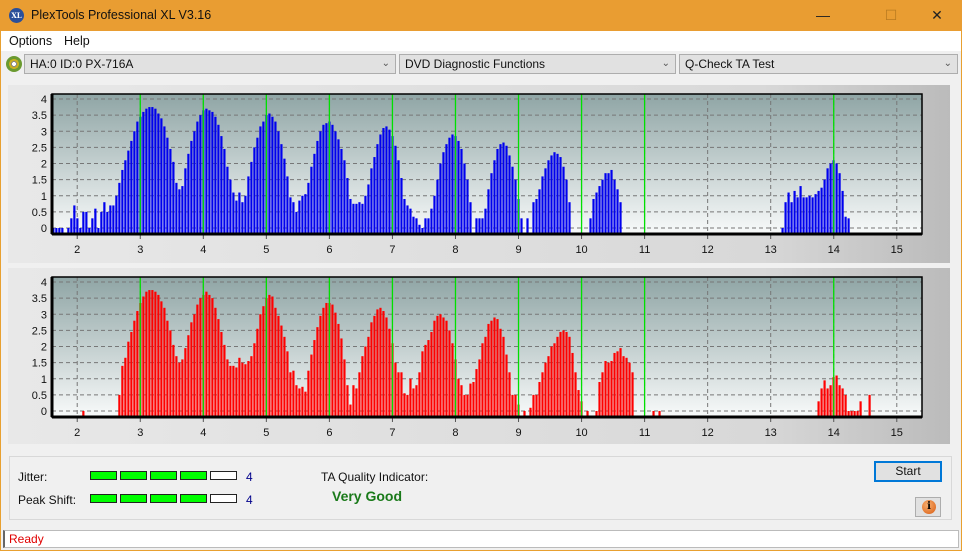 The height and width of the screenshot is (551, 962). I want to click on close-button: ✕, so click(937, 15).